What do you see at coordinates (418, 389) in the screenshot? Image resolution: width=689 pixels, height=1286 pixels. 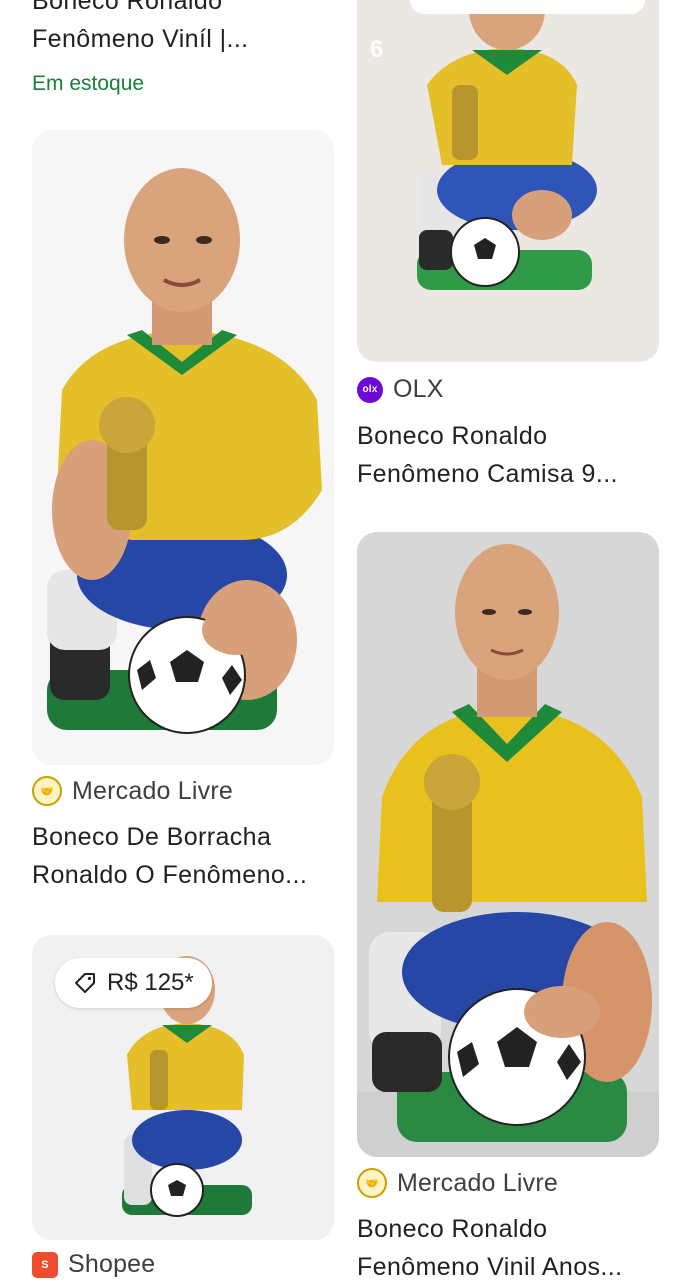 I see `store-name: OLX` at bounding box center [418, 389].